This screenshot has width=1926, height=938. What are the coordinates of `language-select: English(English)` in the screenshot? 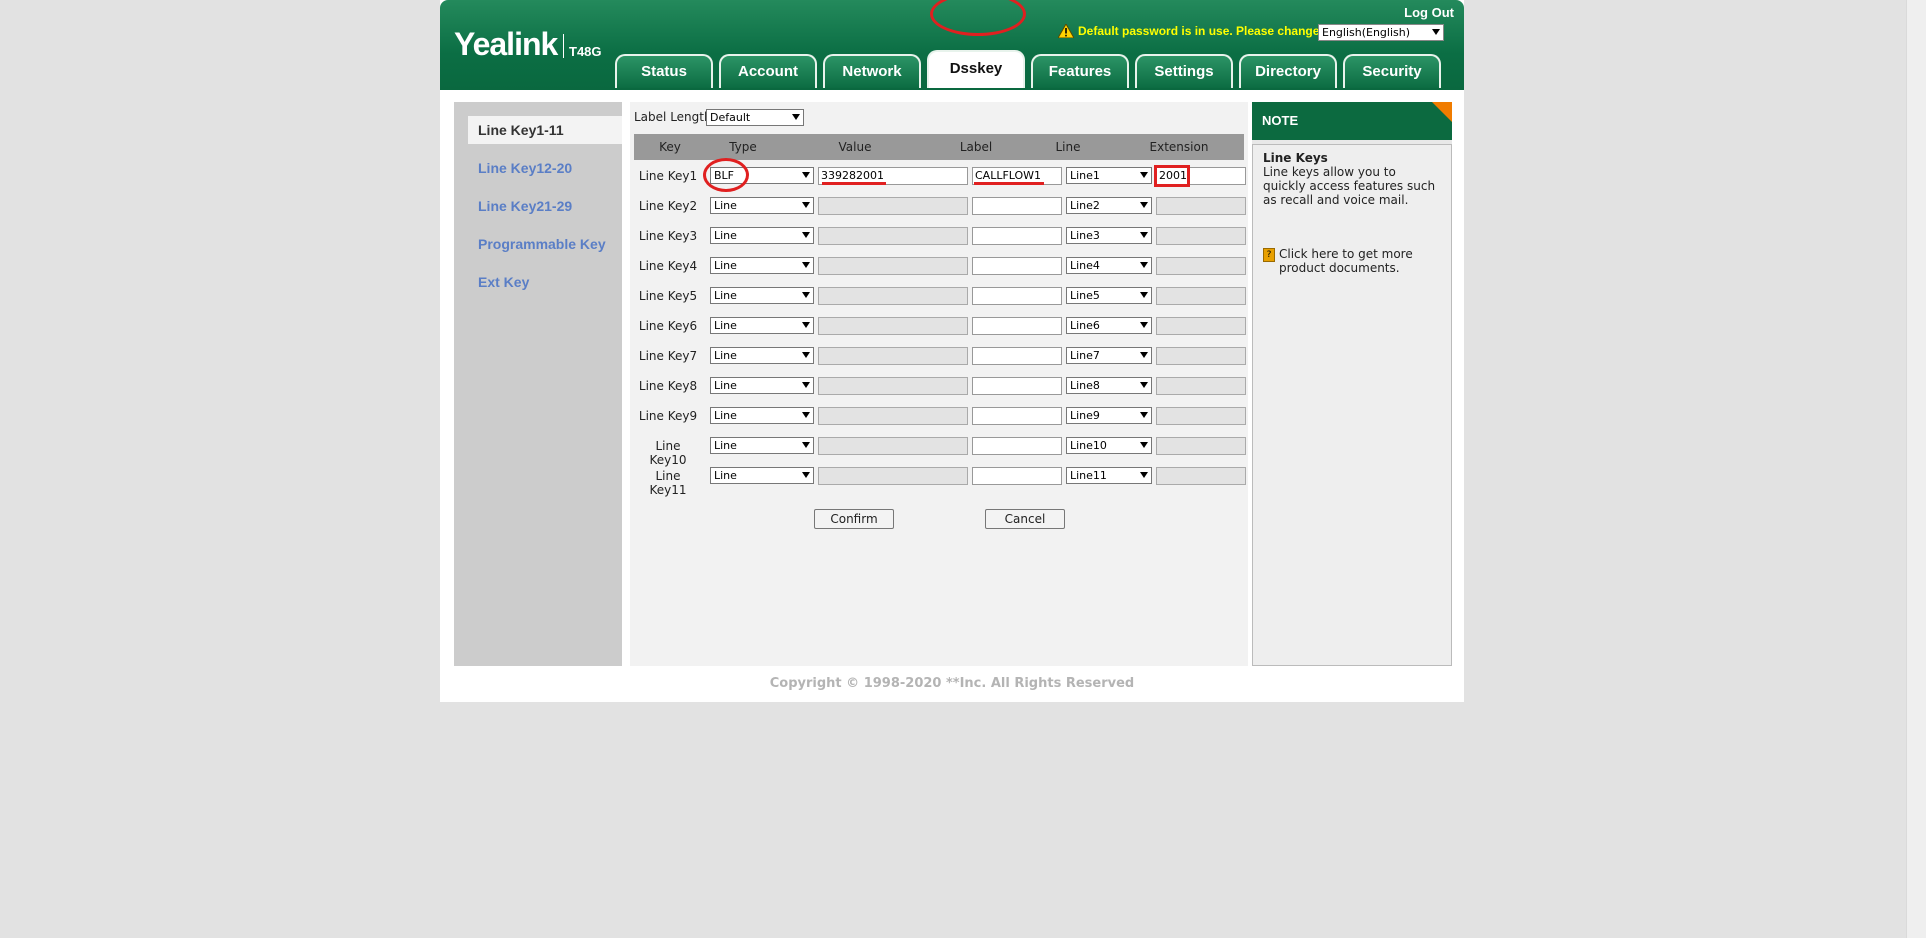 It's located at (1381, 32).